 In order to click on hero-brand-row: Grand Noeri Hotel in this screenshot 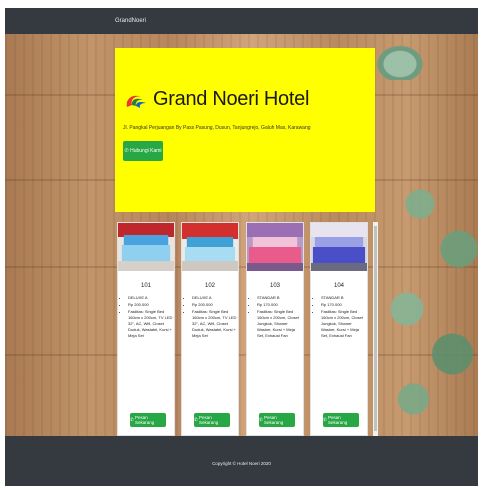, I will do `click(249, 99)`.